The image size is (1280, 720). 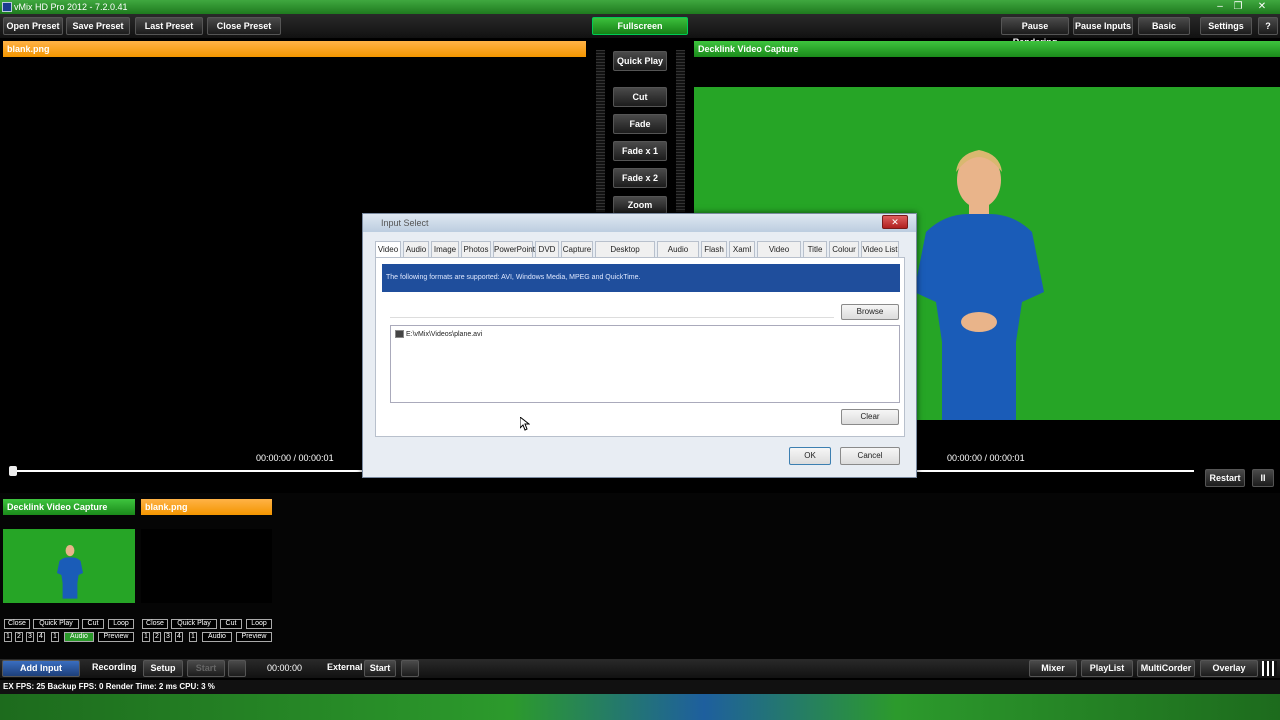 What do you see at coordinates (69, 507) in the screenshot?
I see `input-1-title: Decklink Video Capture` at bounding box center [69, 507].